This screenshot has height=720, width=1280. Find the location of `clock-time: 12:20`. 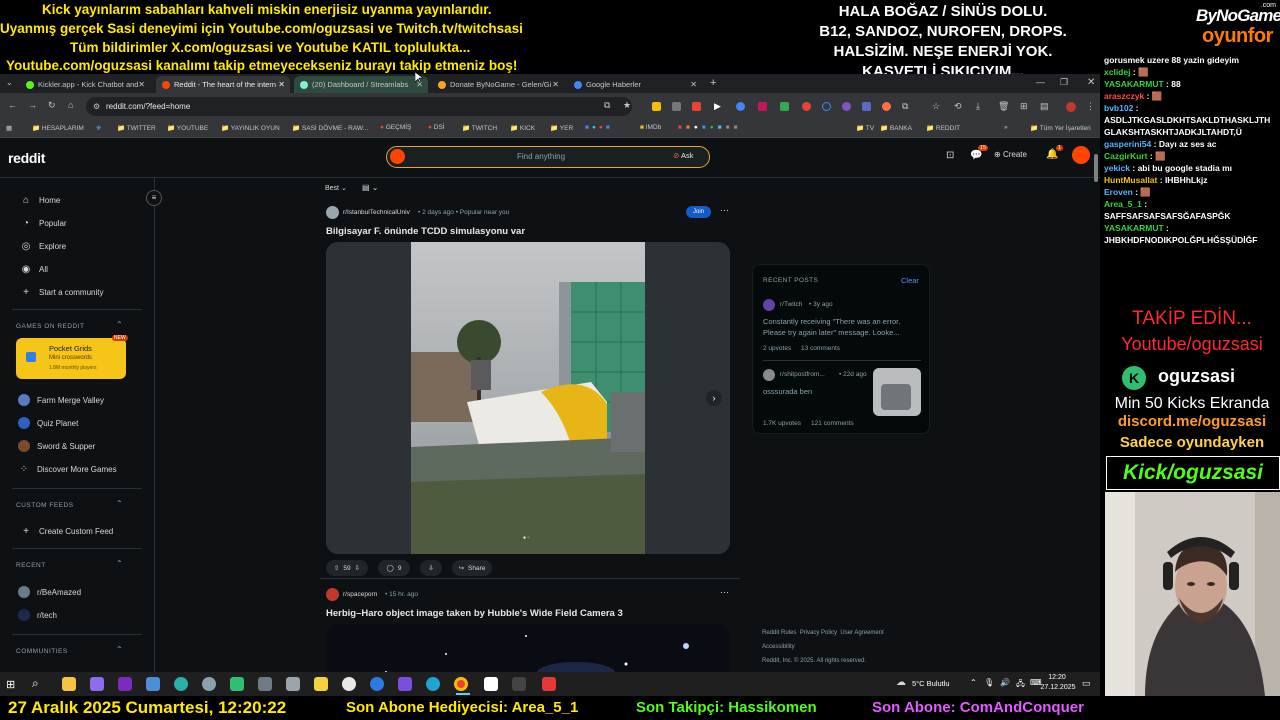

clock-time: 12:20 is located at coordinates (1057, 677).